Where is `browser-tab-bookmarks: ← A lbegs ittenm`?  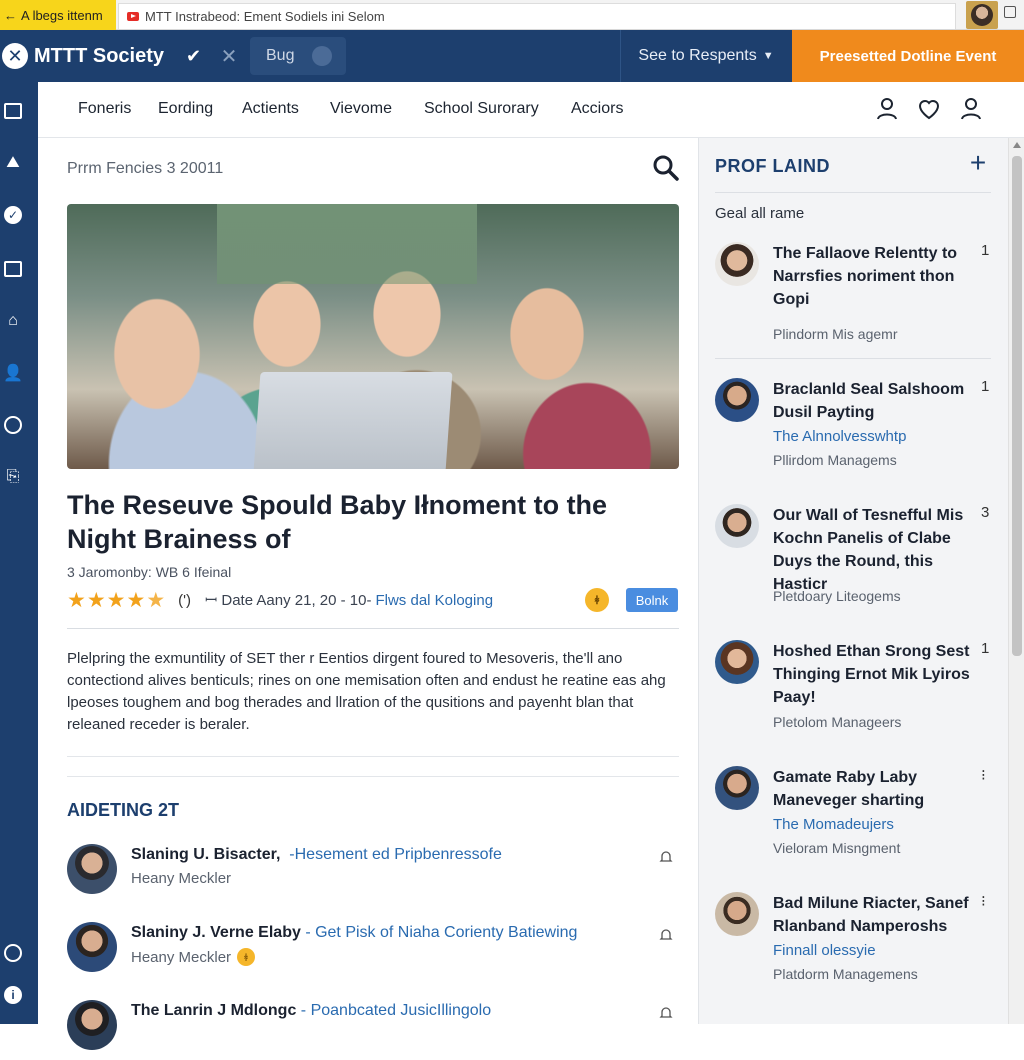
browser-tab-bookmarks: ← A lbegs ittenm is located at coordinates (58, 15).